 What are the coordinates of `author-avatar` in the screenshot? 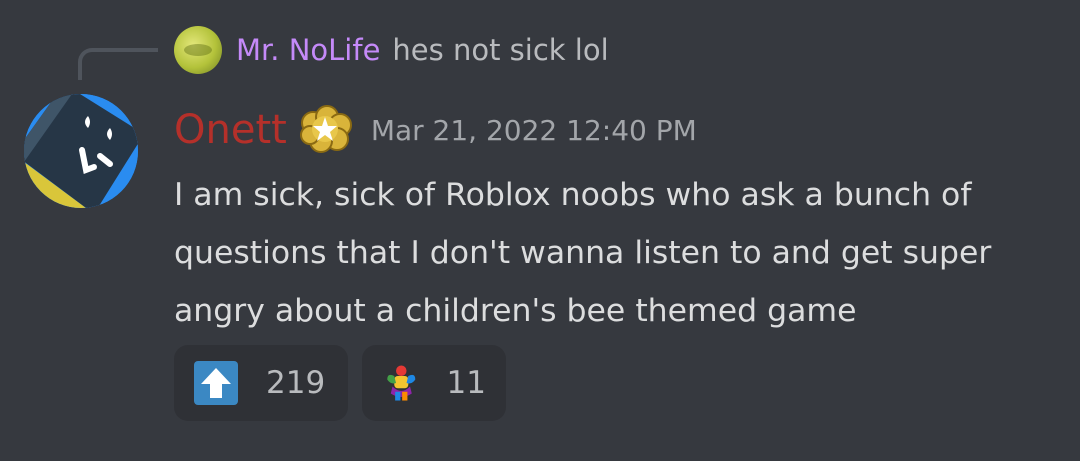 It's located at (81, 151).